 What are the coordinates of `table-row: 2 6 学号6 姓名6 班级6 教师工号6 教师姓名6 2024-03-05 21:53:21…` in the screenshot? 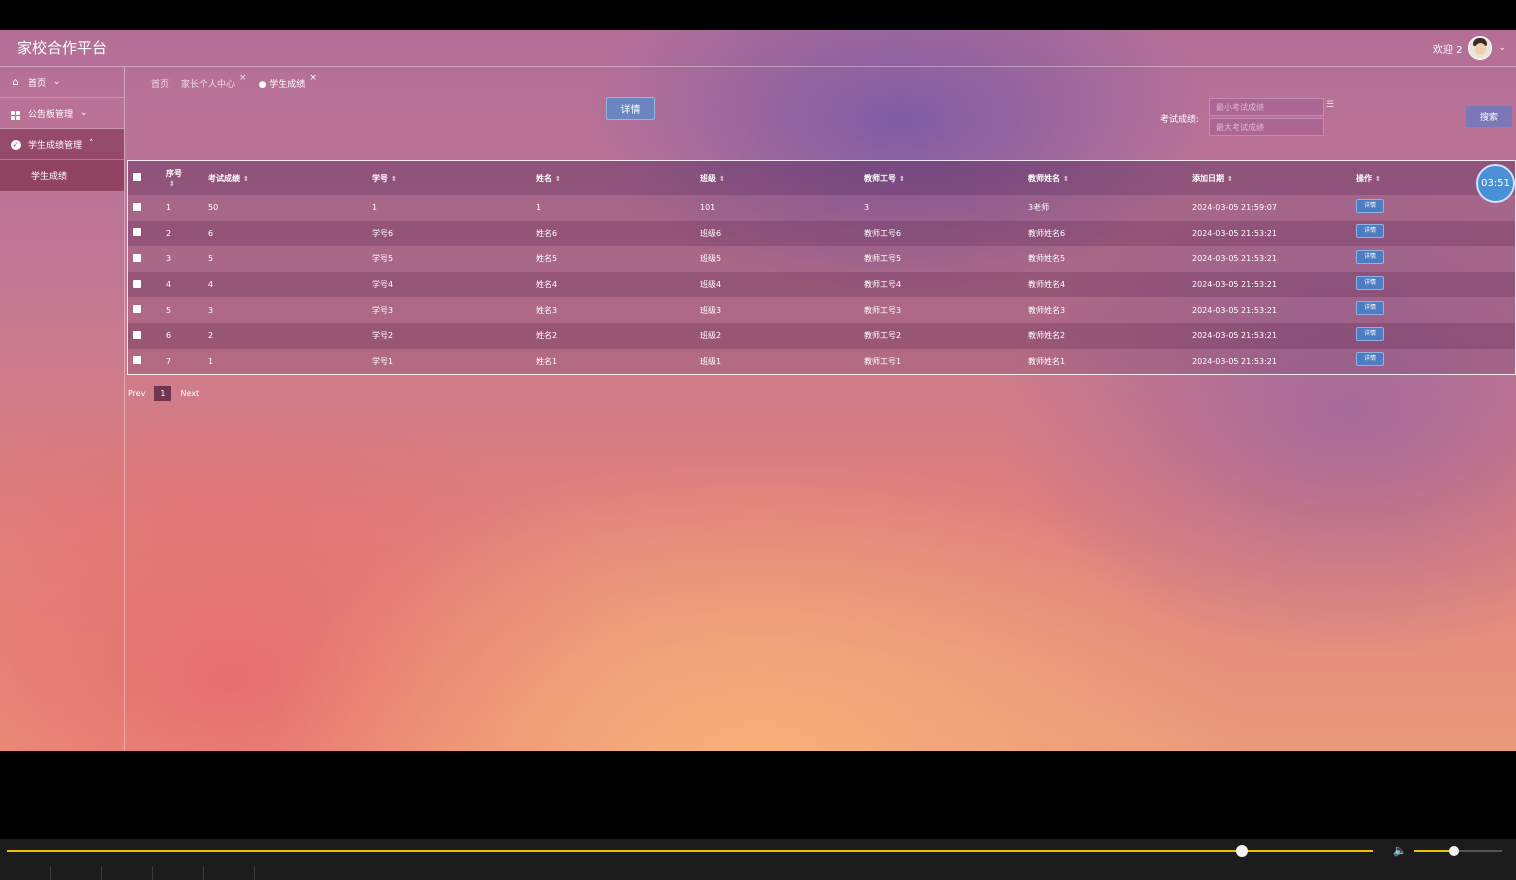 It's located at (821, 233).